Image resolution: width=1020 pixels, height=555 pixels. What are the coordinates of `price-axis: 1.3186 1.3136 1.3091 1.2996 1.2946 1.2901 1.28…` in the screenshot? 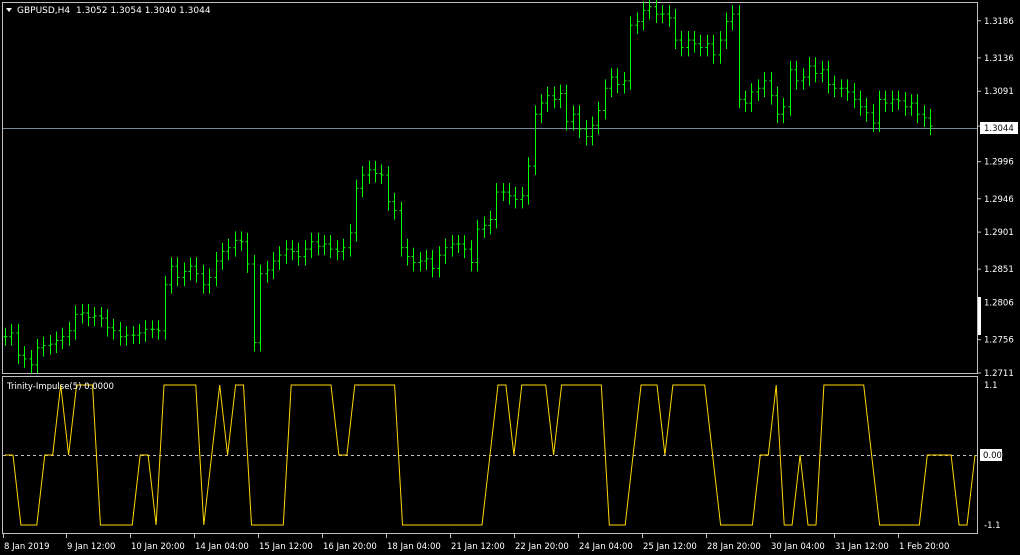 It's located at (995, 198).